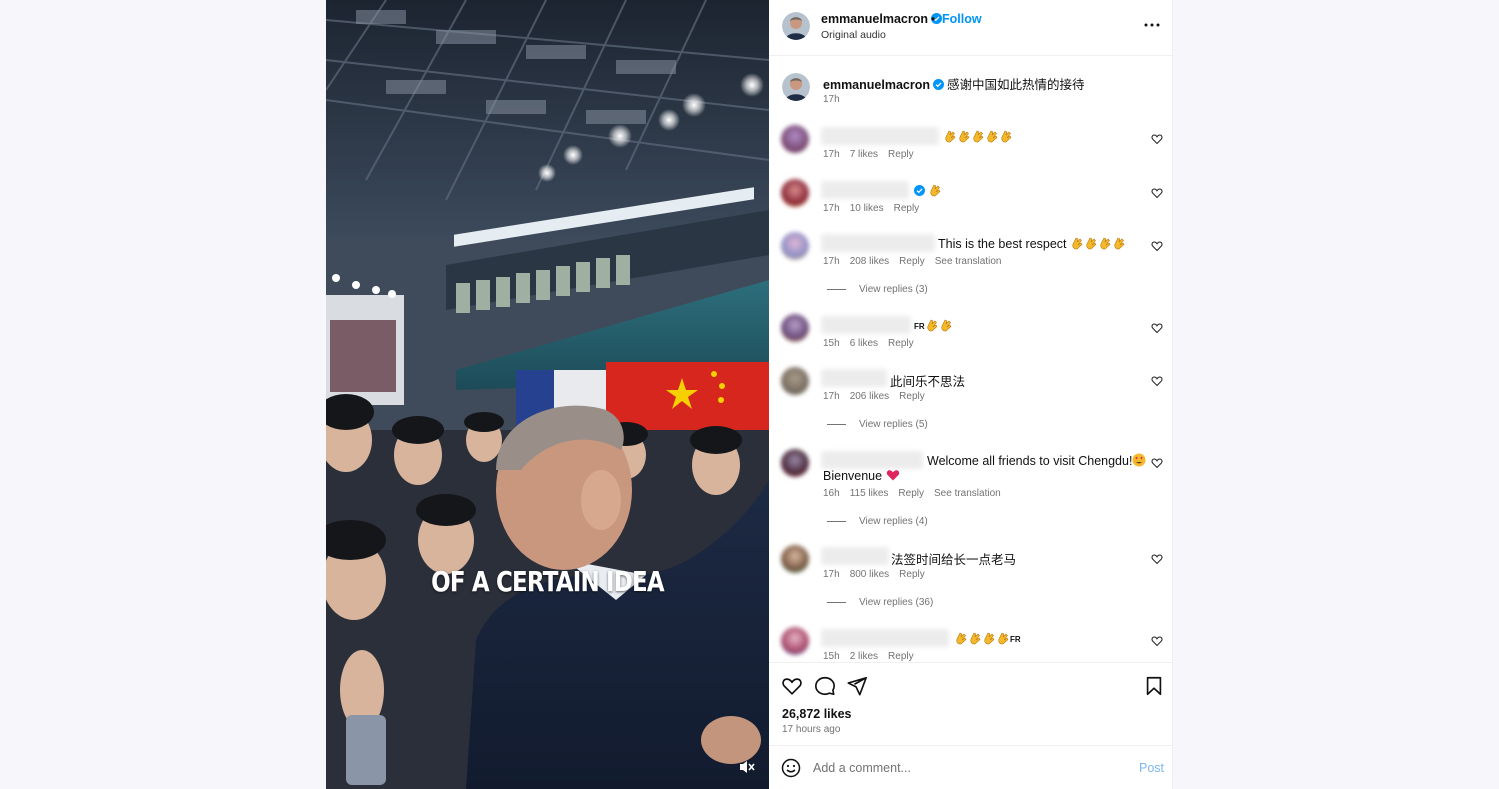  Describe the element at coordinates (877, 521) in the screenshot. I see `view-replies-button: View replies (4)` at that location.